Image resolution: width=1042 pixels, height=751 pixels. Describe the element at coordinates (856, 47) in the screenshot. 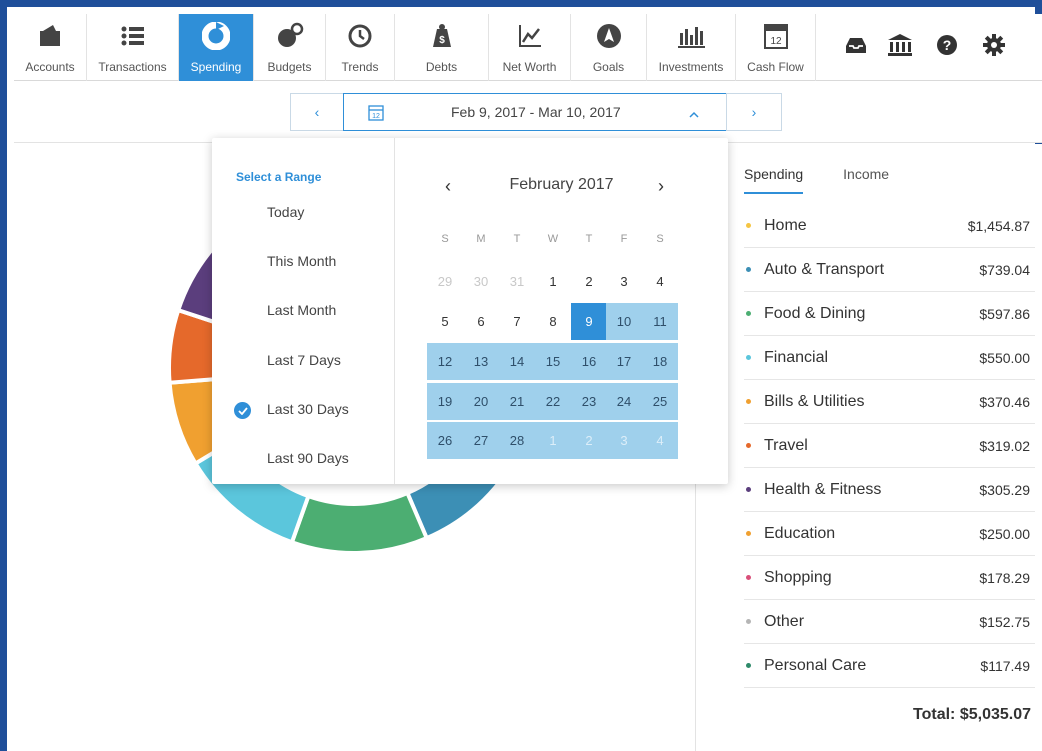

I see `inbox-button` at that location.